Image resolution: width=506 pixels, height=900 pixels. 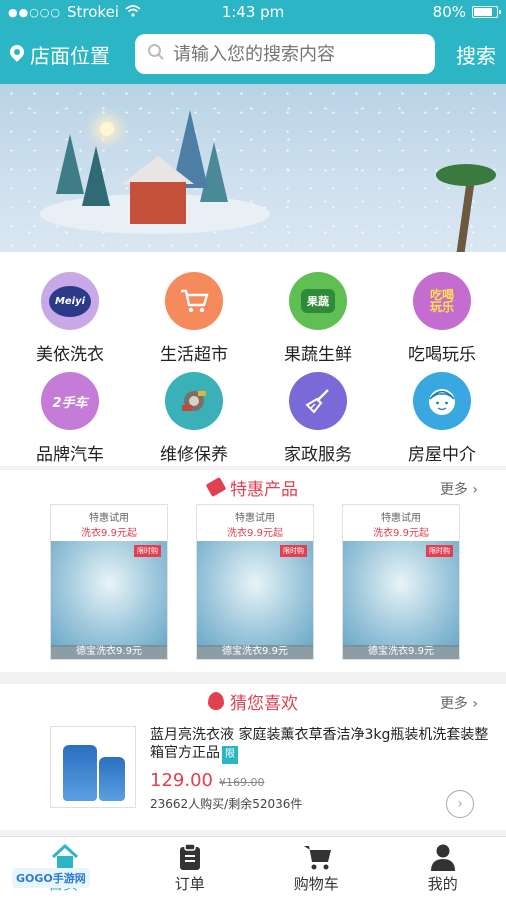 What do you see at coordinates (486, 12) in the screenshot?
I see `battery-icon` at bounding box center [486, 12].